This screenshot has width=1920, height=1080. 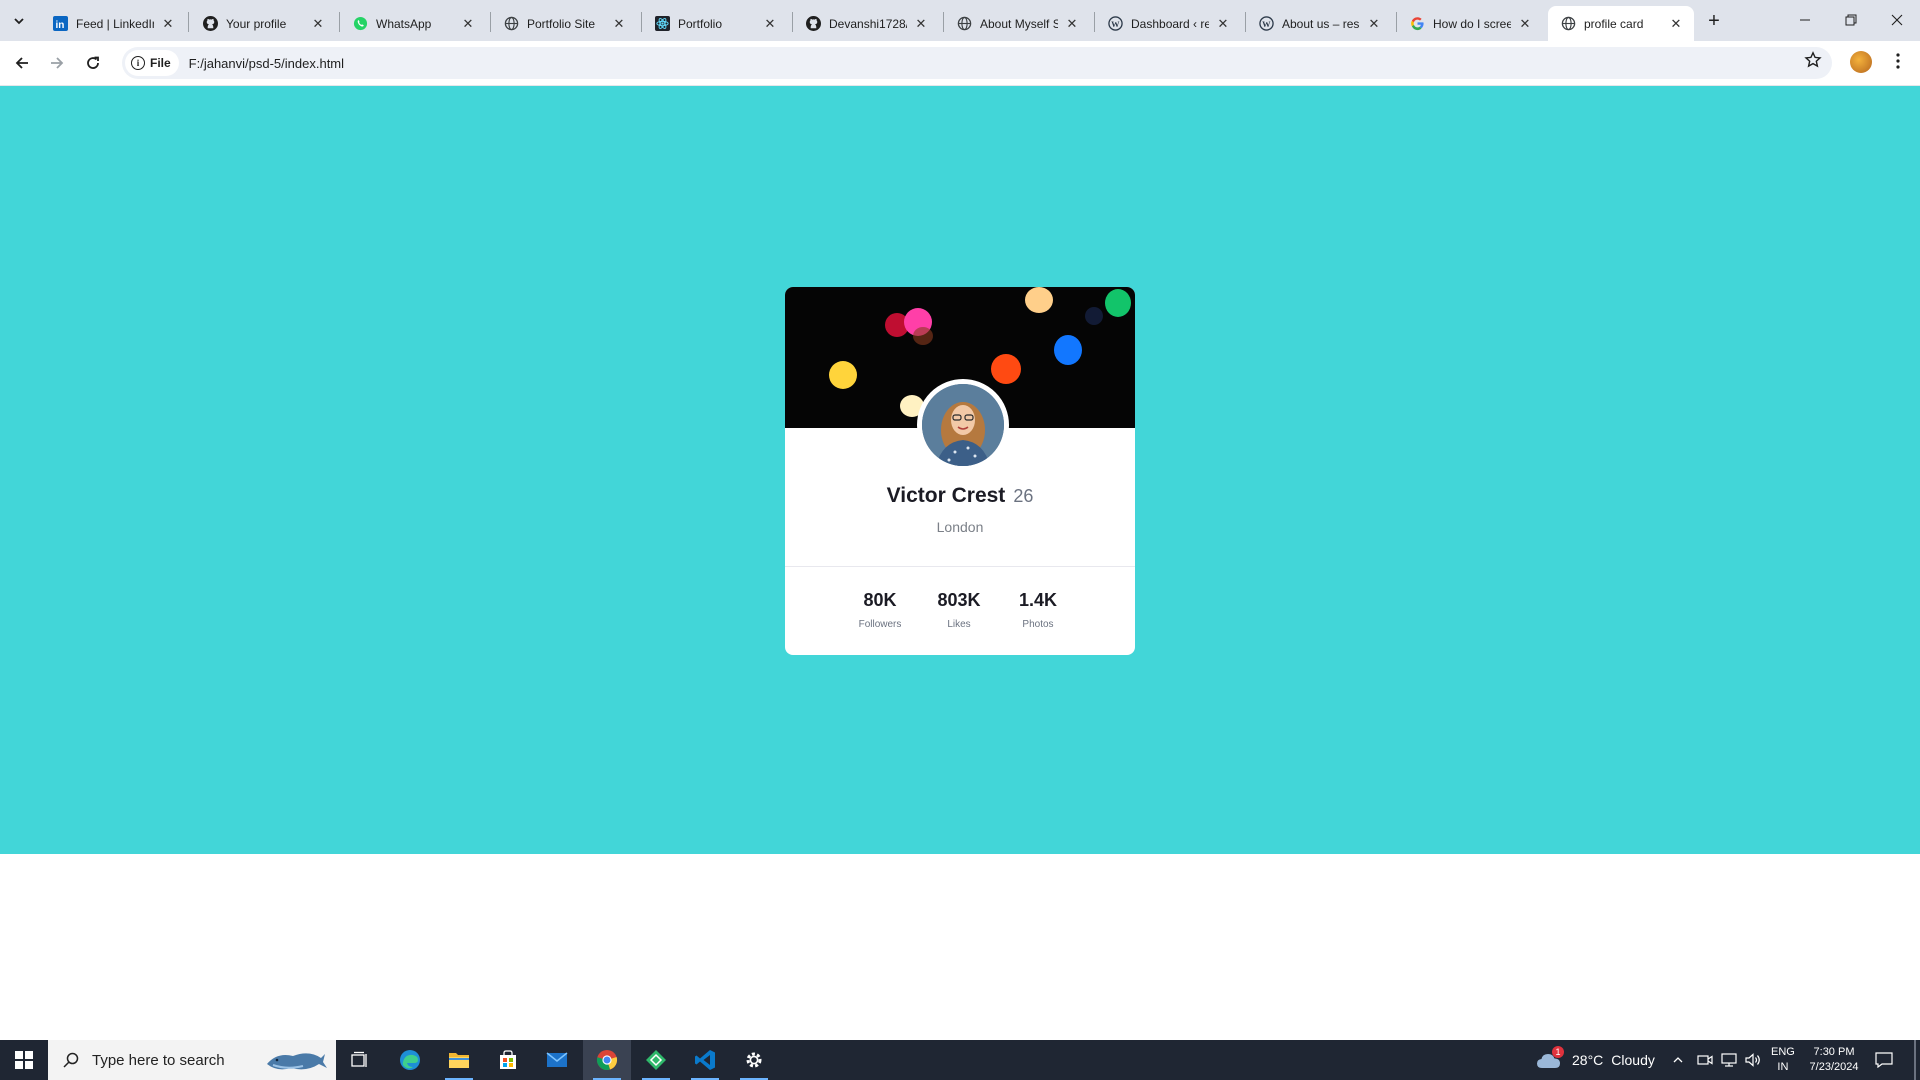 What do you see at coordinates (1678, 1060) in the screenshot?
I see `show-hidden-icons-chevron-icon` at bounding box center [1678, 1060].